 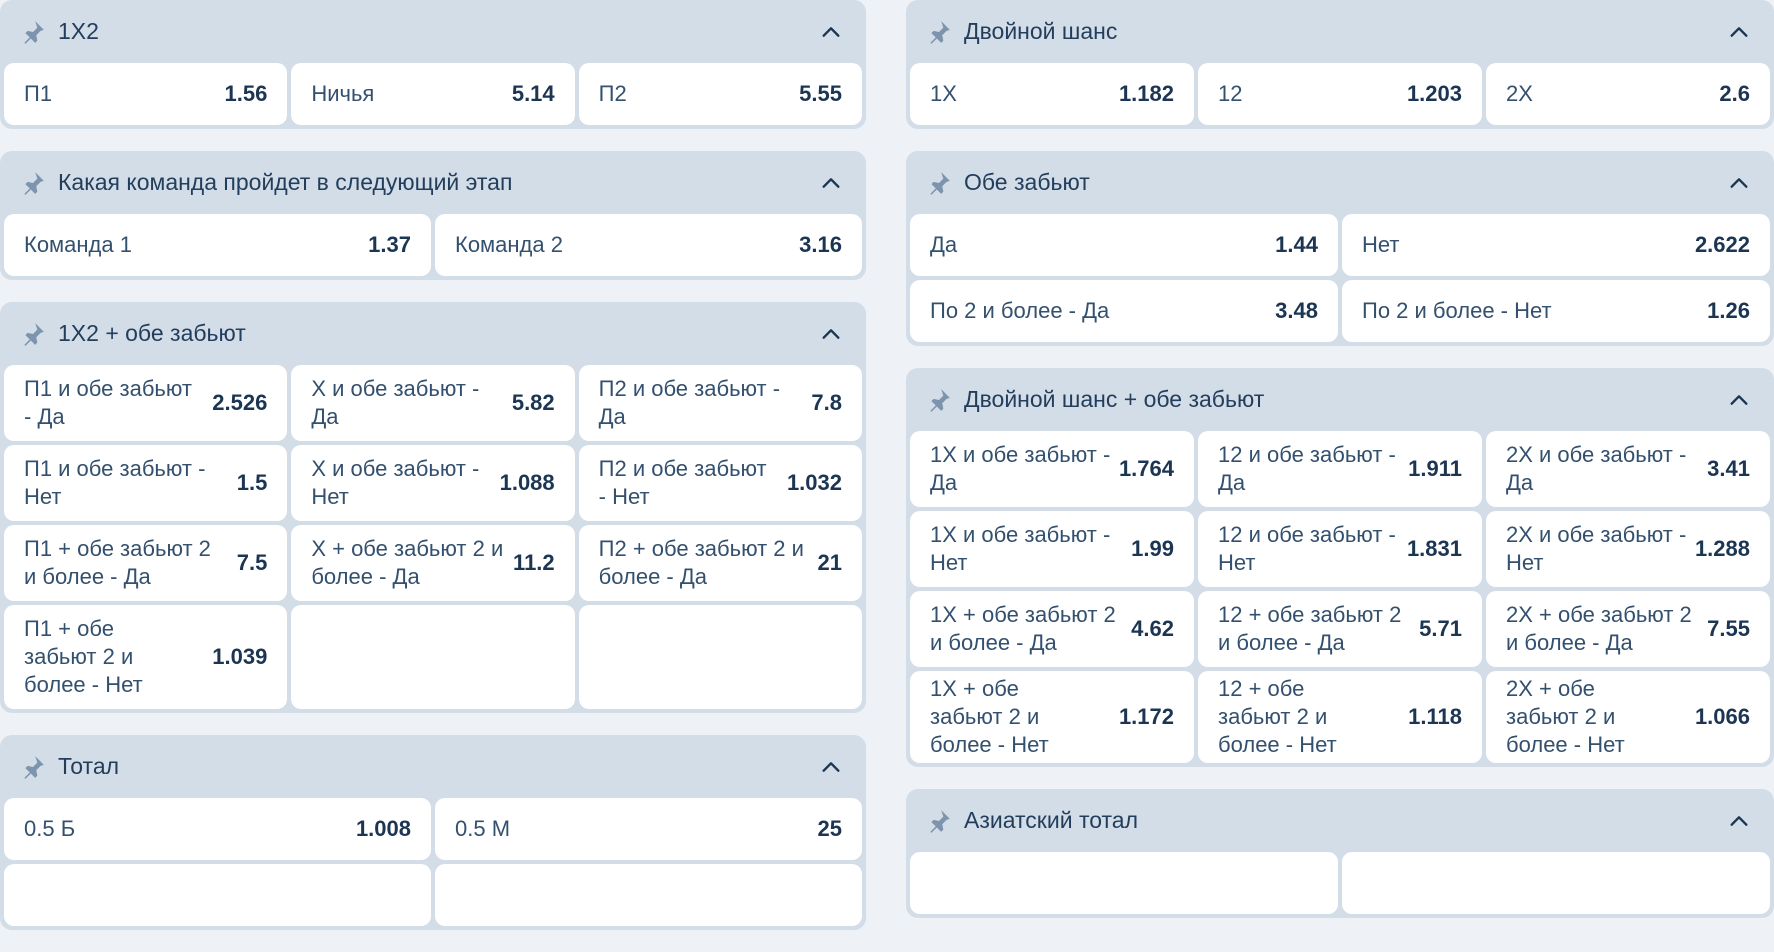 I want to click on market-total: Тотал 0.5 Б 1.008 0.5 М 25, so click(x=433, y=832).